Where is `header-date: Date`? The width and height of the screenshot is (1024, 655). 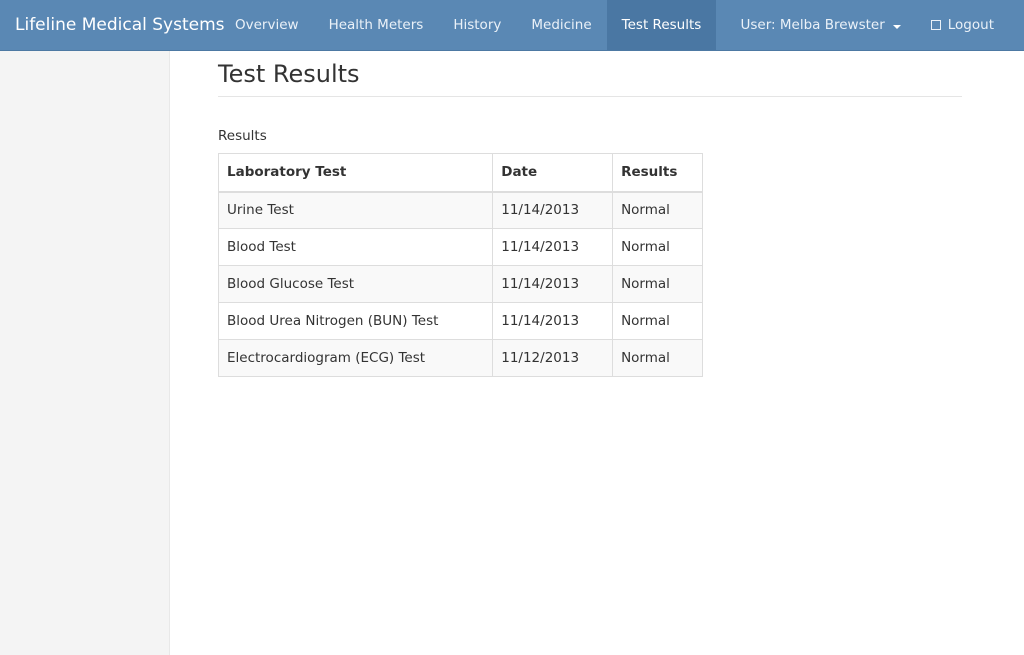
header-date: Date is located at coordinates (553, 173).